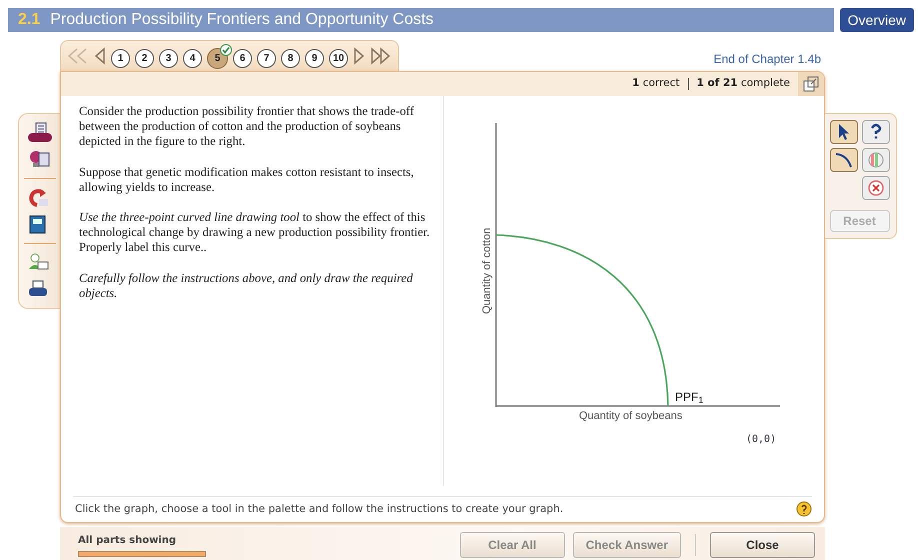  What do you see at coordinates (128, 541) in the screenshot?
I see `parts-label: All parts showing` at bounding box center [128, 541].